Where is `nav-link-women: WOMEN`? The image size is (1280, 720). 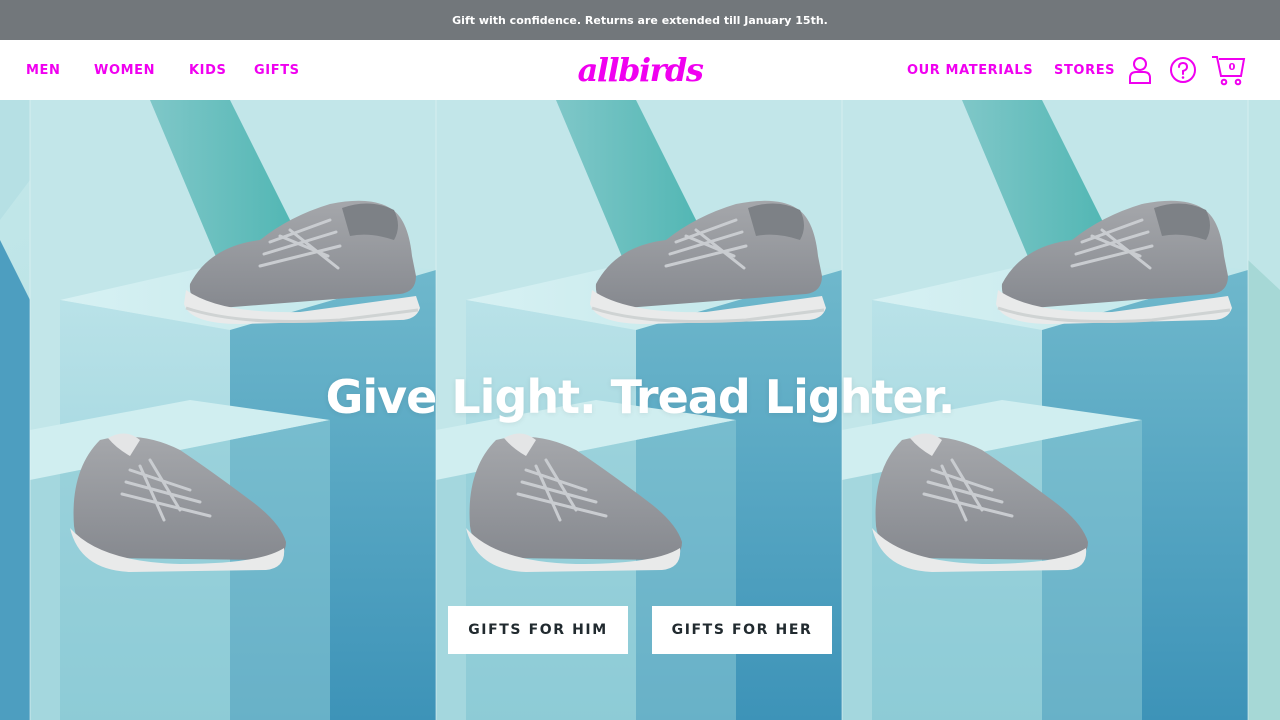
nav-link-women: WOMEN is located at coordinates (124, 70).